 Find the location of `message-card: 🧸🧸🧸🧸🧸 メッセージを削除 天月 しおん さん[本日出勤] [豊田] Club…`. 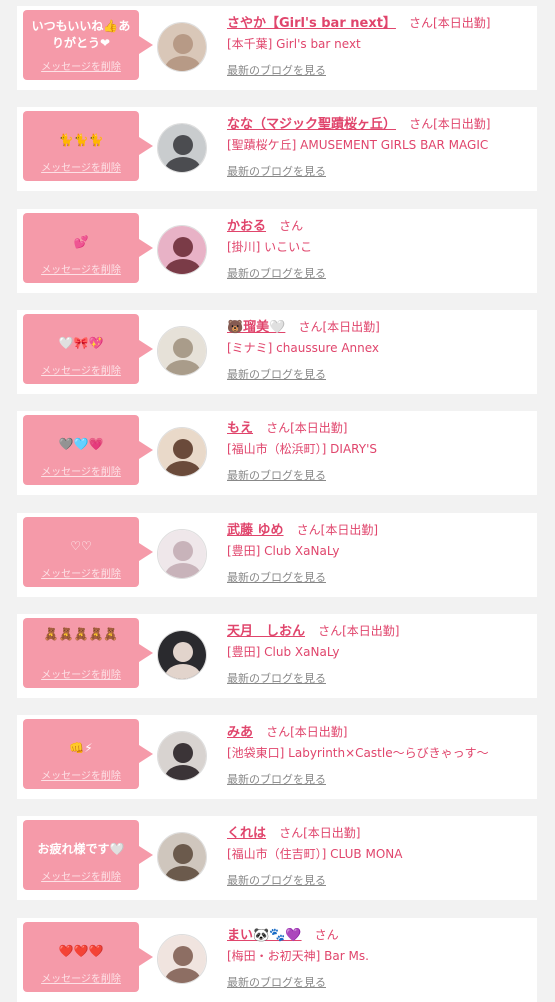

message-card: 🧸🧸🧸🧸🧸 メッセージを削除 天月 しおん さん[本日出勤] [豊田] Club… is located at coordinates (277, 655).